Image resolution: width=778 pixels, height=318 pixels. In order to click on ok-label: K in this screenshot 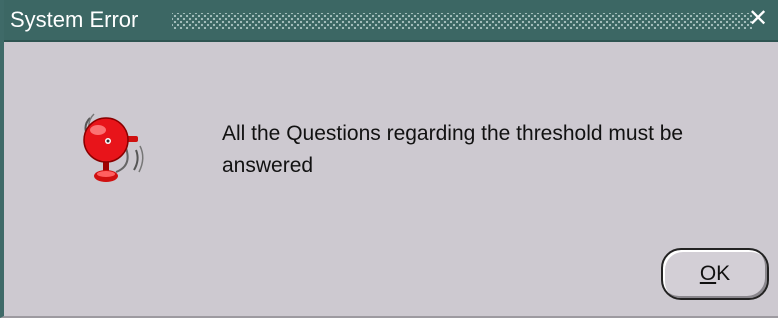, I will do `click(723, 273)`.